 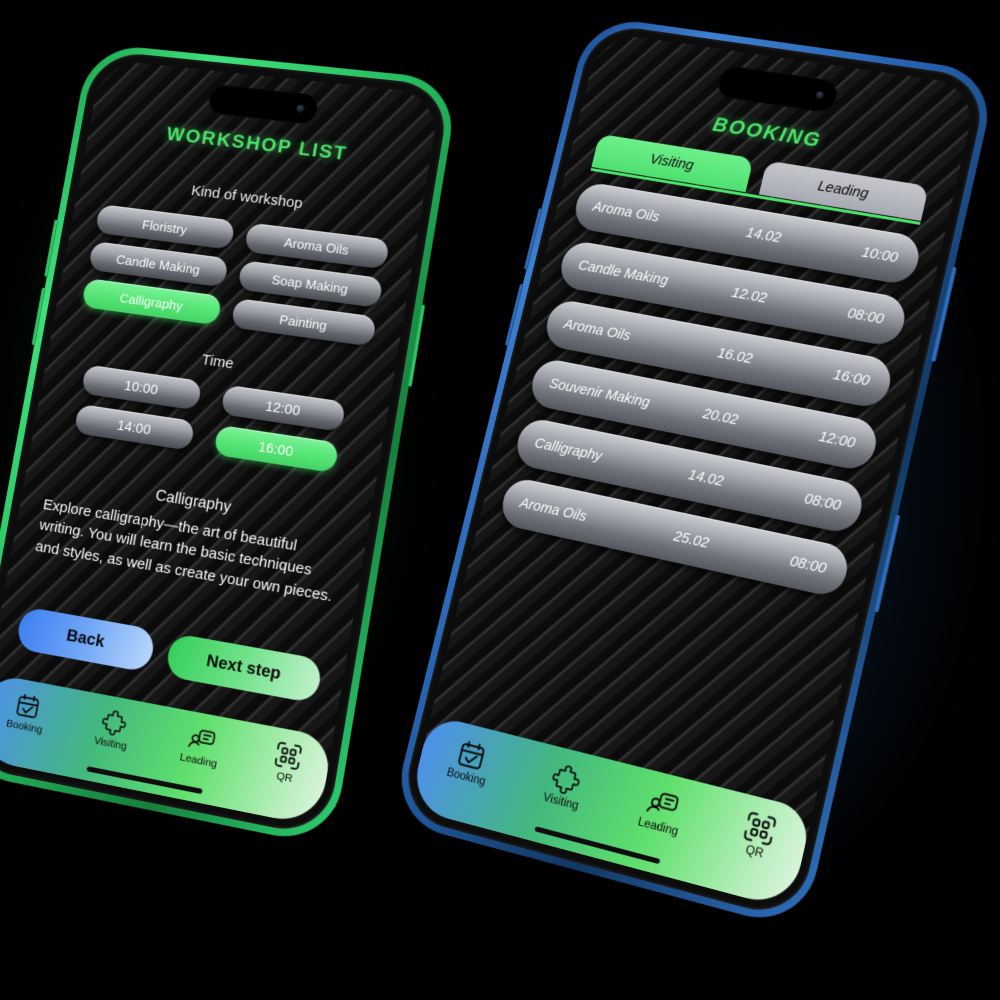 I want to click on booking-row-date: 16.02, so click(x=735, y=356).